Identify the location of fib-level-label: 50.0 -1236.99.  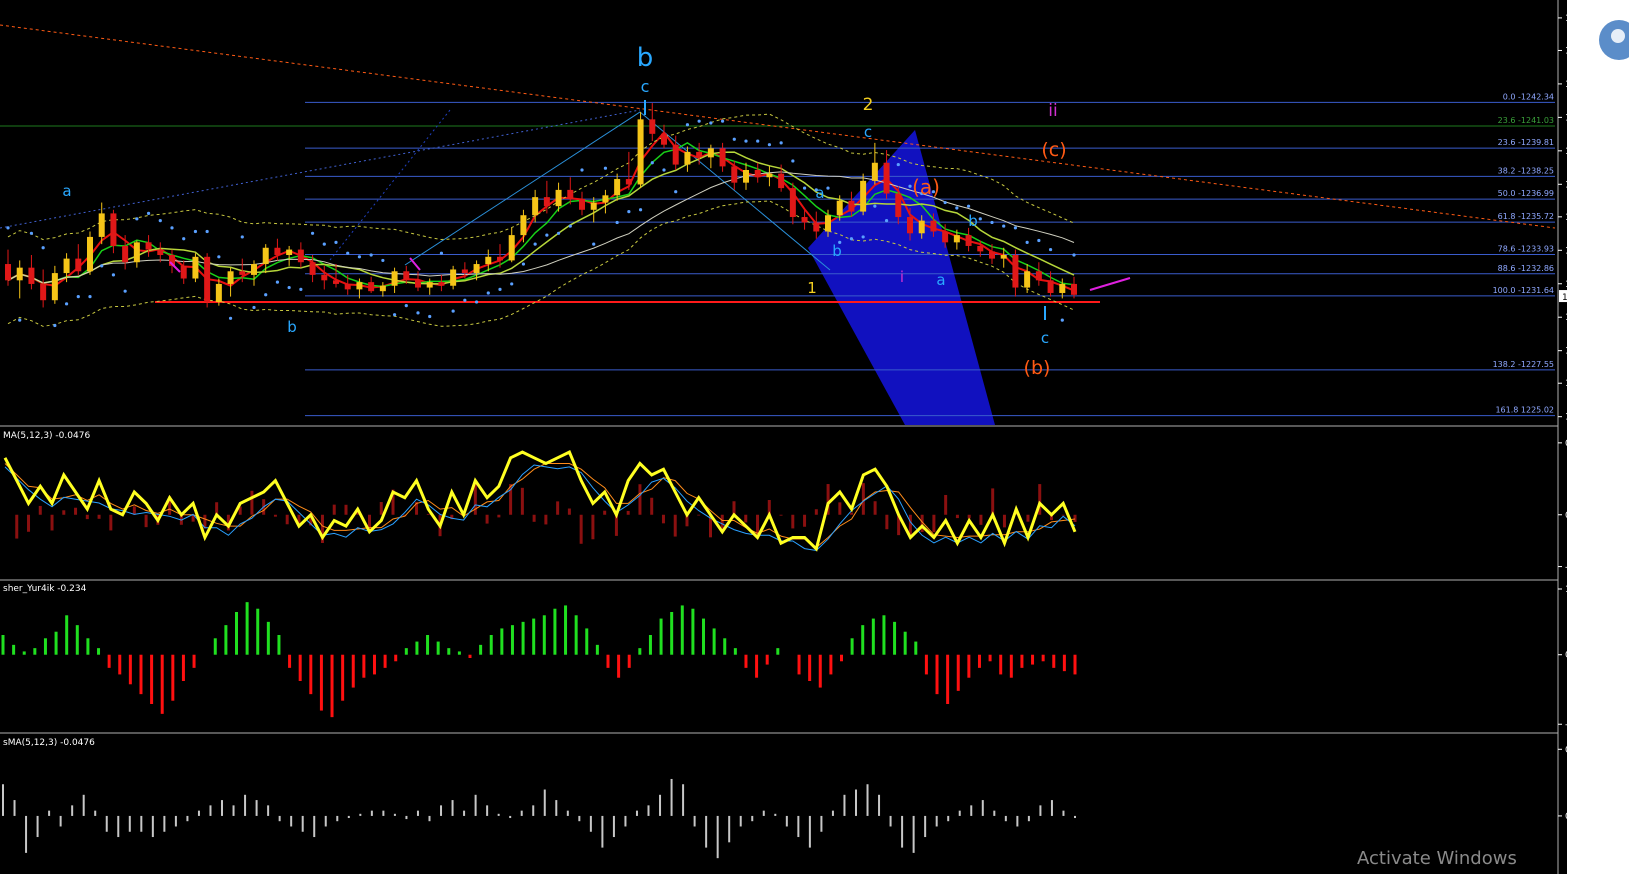
(1526, 193).